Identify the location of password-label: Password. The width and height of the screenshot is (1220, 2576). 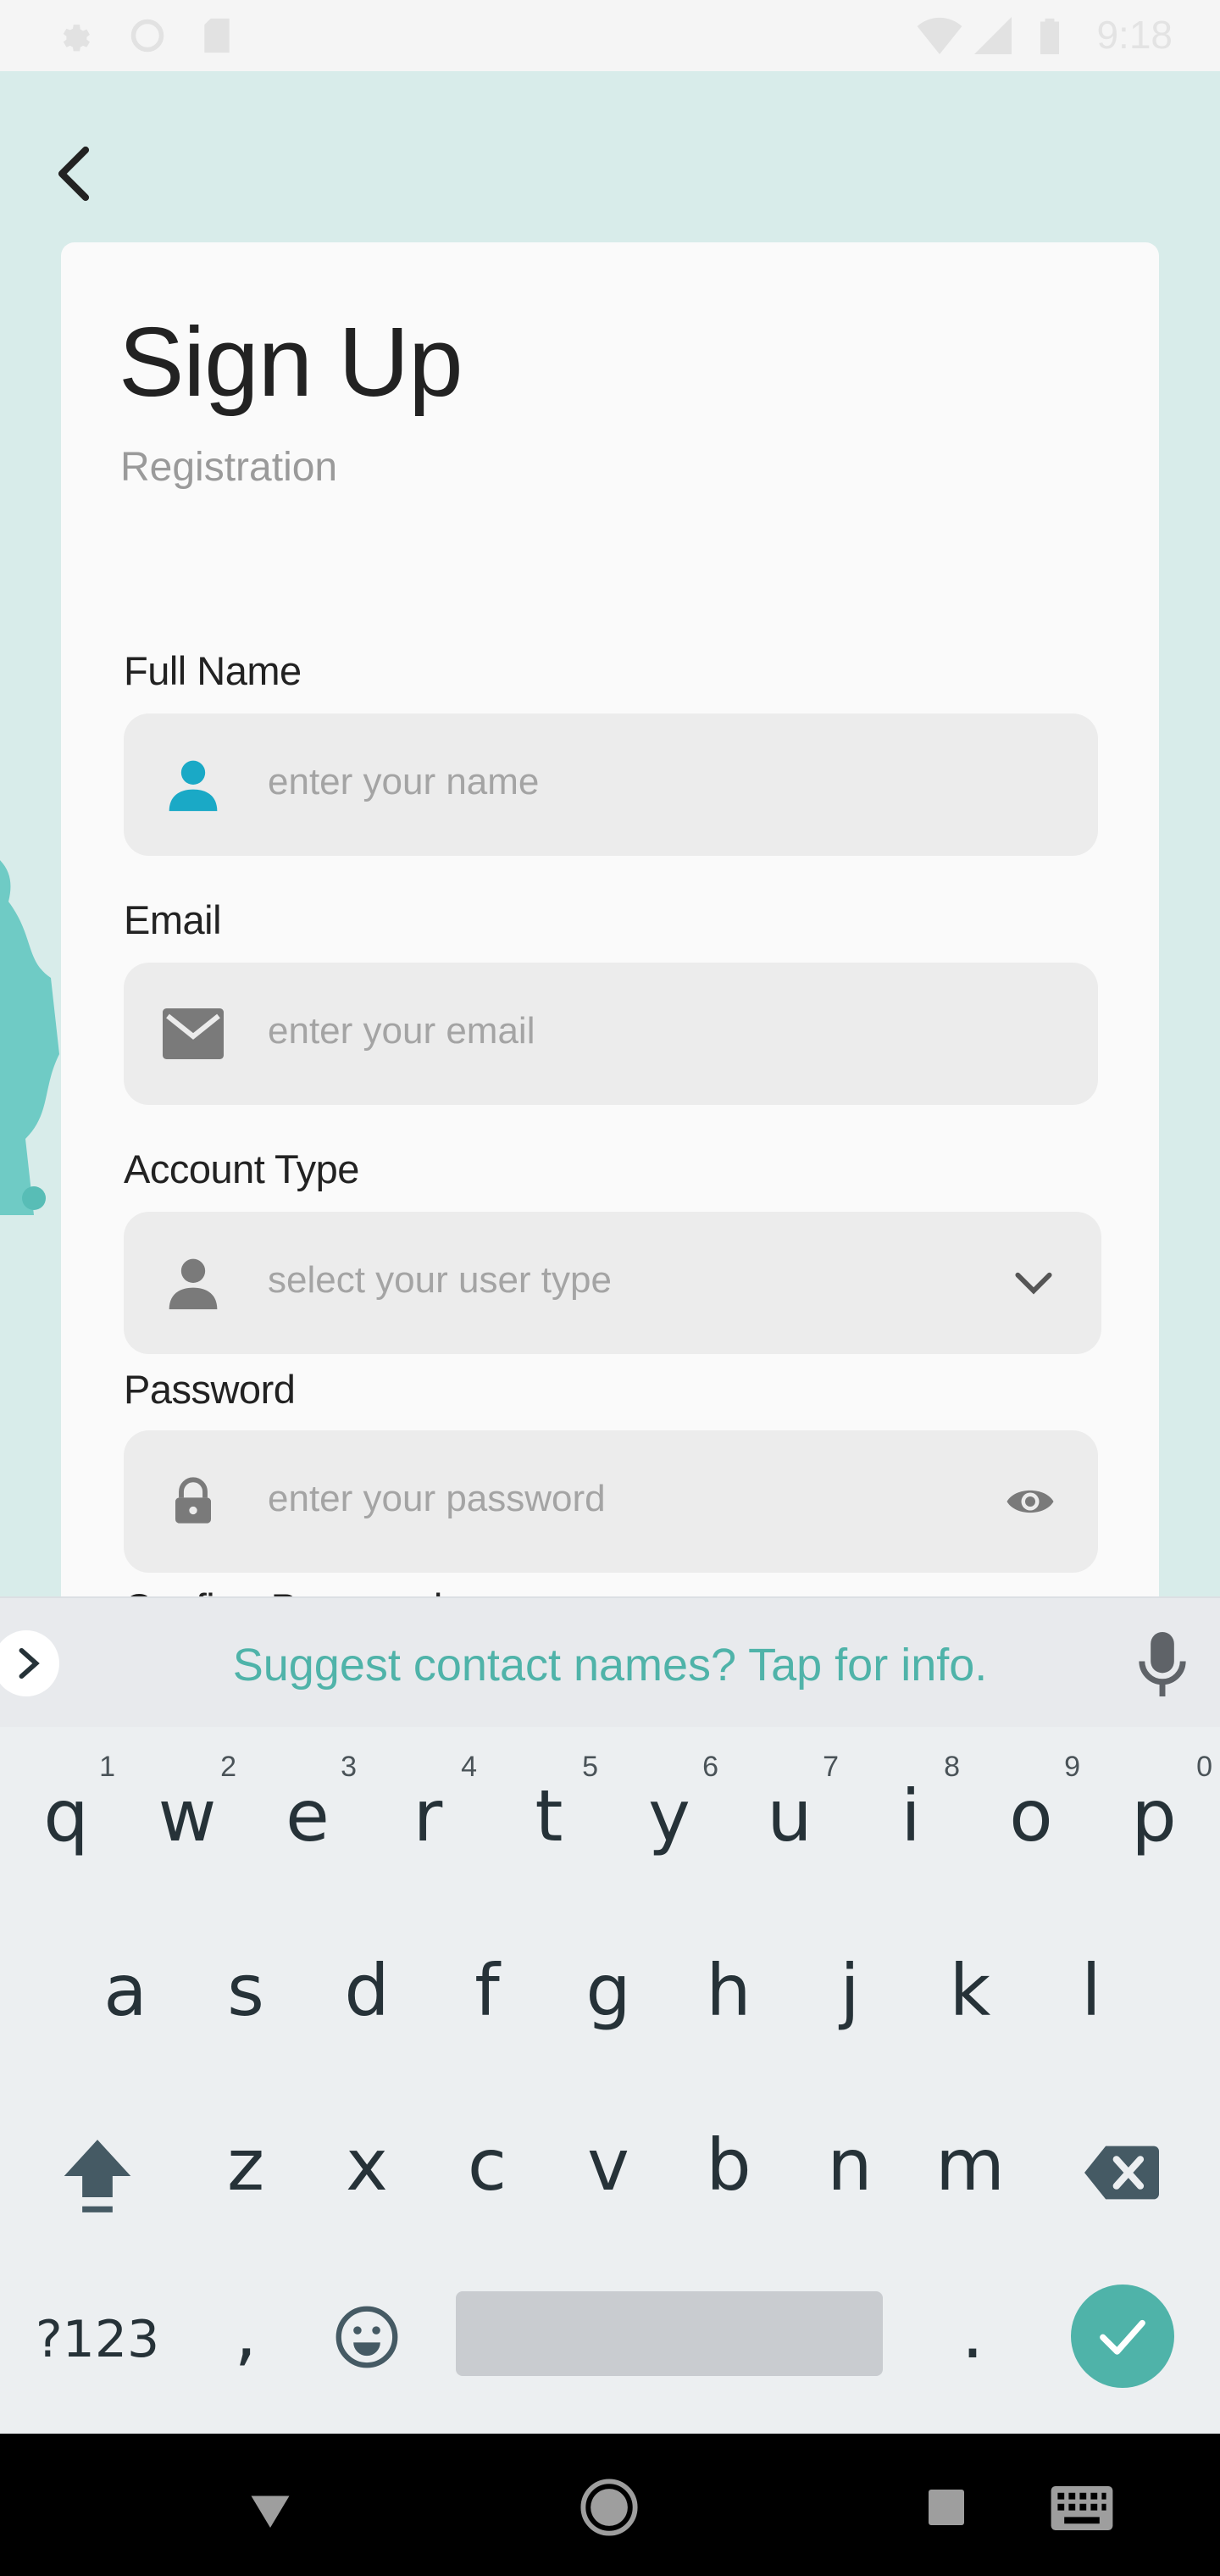
(210, 1389).